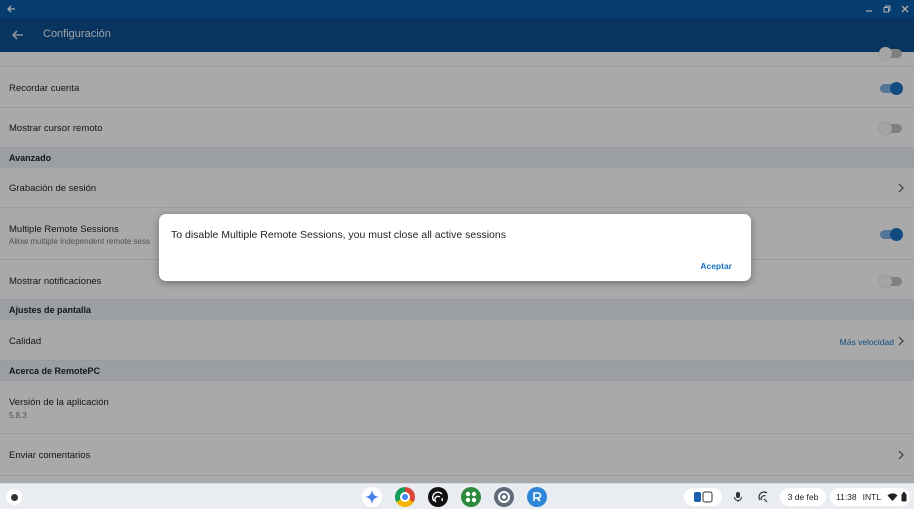  I want to click on tote-pill, so click(703, 497).